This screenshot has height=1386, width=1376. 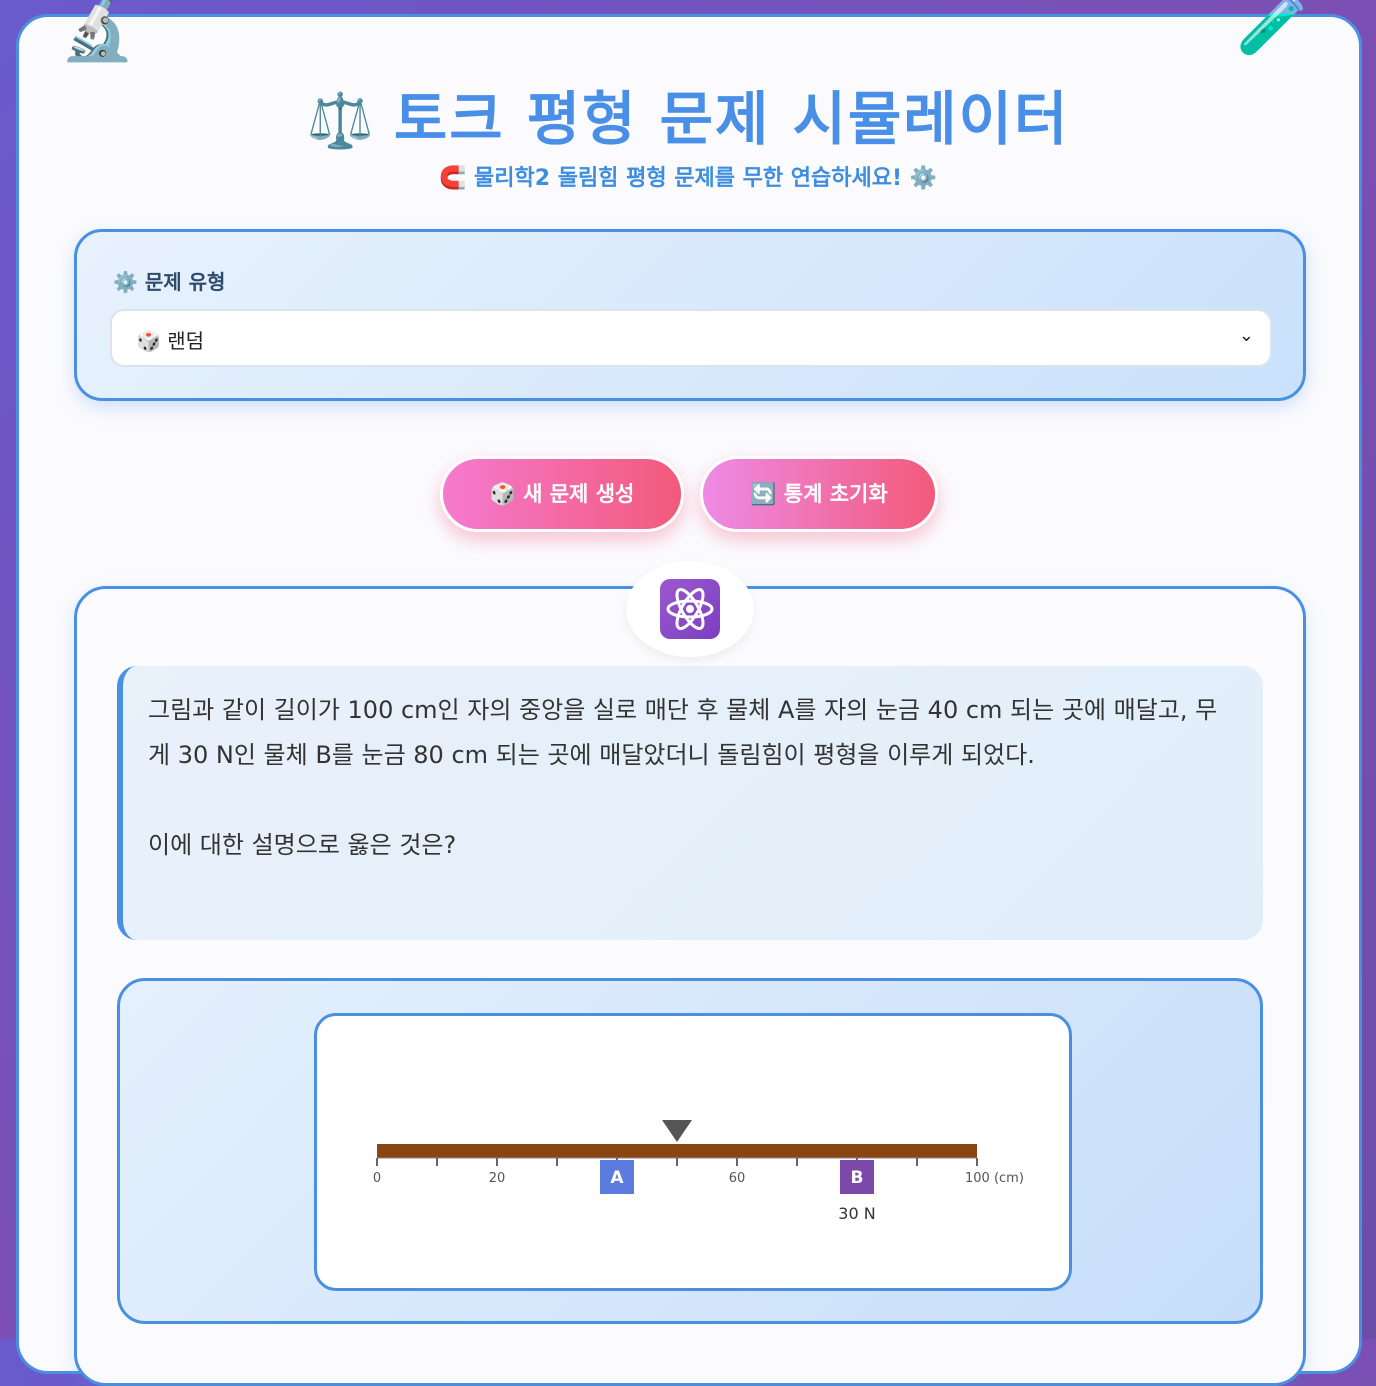 What do you see at coordinates (835, 494) in the screenshot?
I see `reset-stats-label: 통계 초기화` at bounding box center [835, 494].